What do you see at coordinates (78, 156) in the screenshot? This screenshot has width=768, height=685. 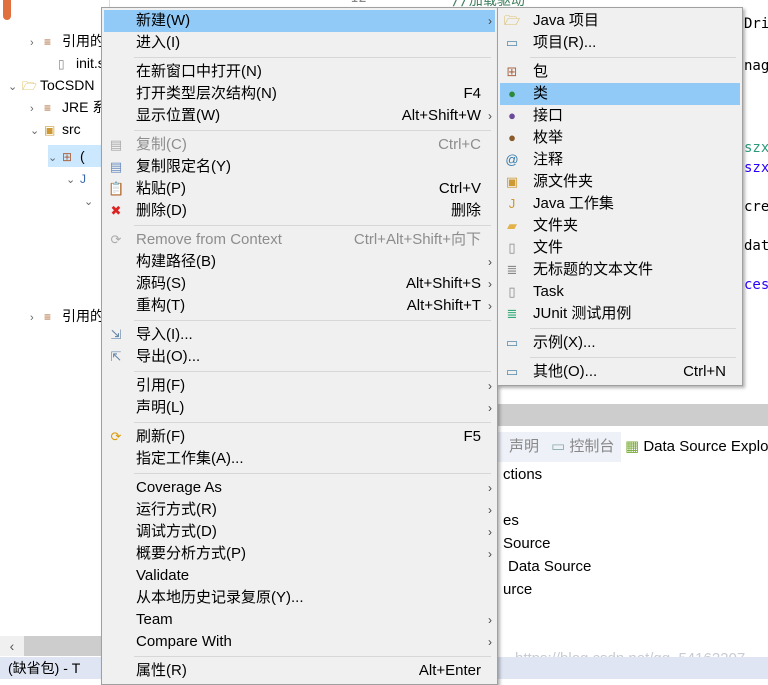 I see `tree-item: ⌄ ⊞ (` at bounding box center [78, 156].